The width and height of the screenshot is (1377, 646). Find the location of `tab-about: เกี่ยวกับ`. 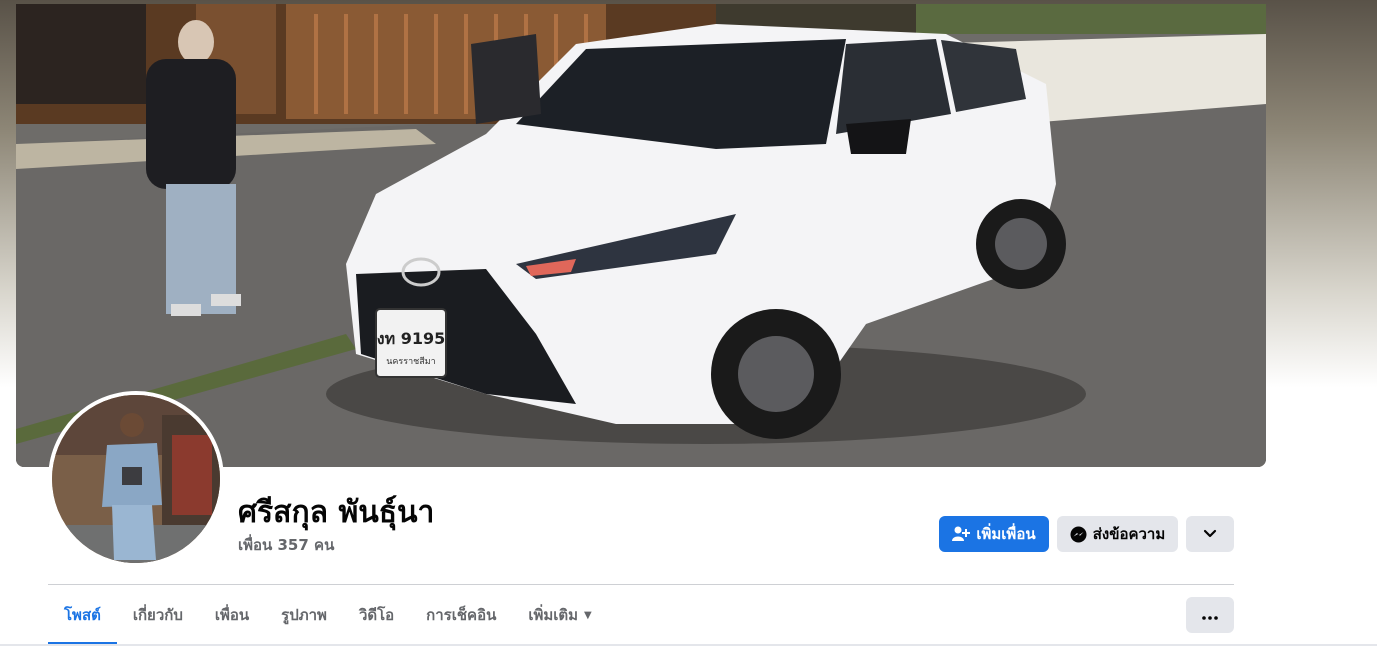

tab-about: เกี่ยวกับ is located at coordinates (158, 615).